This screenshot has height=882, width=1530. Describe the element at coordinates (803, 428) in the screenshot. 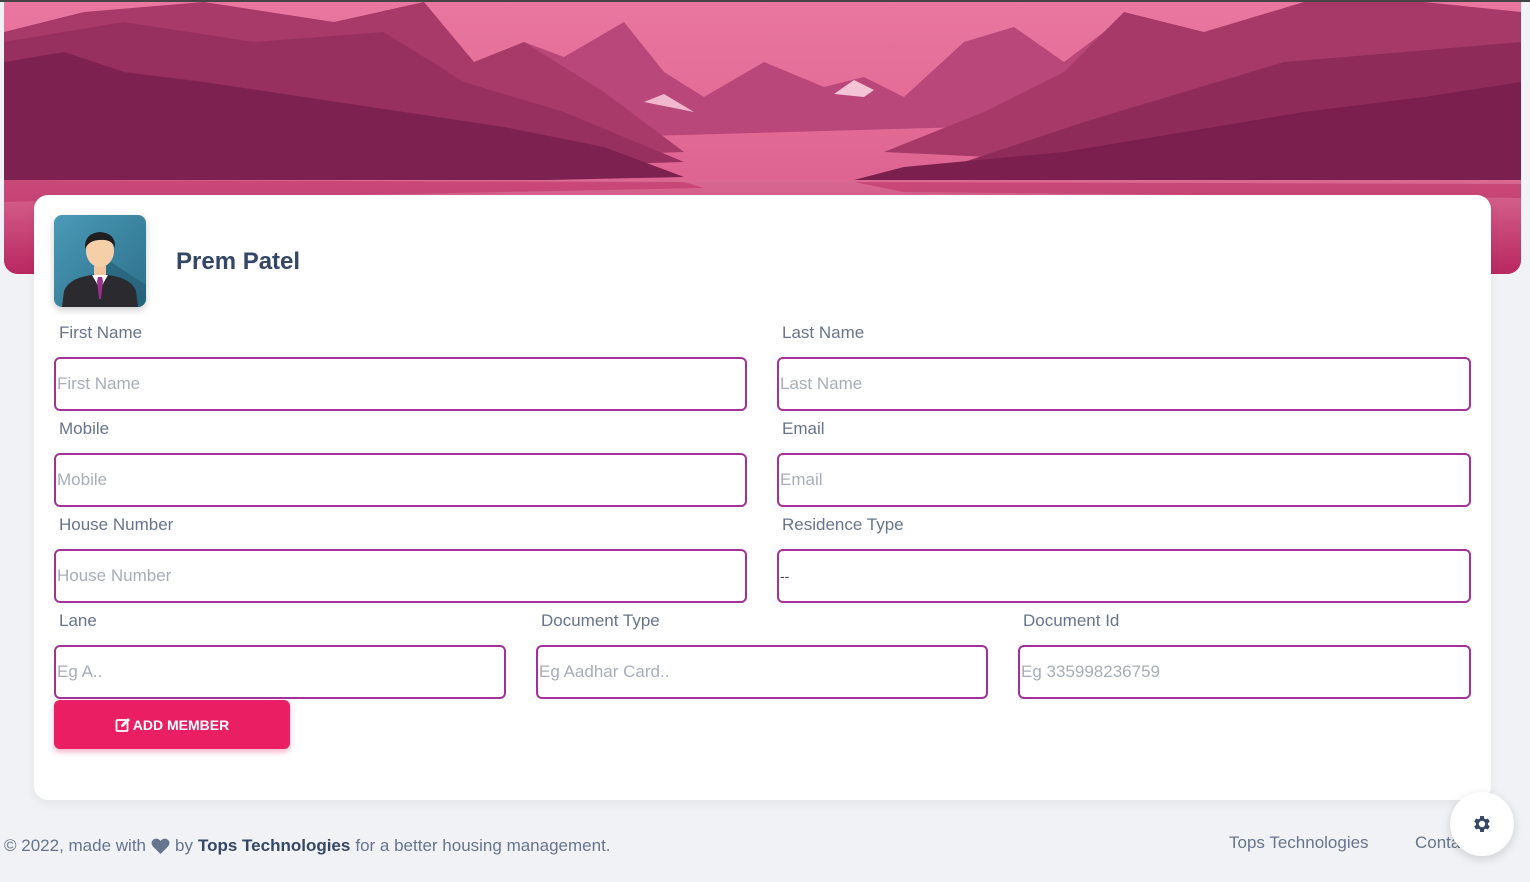

I see `email-label: Email` at that location.